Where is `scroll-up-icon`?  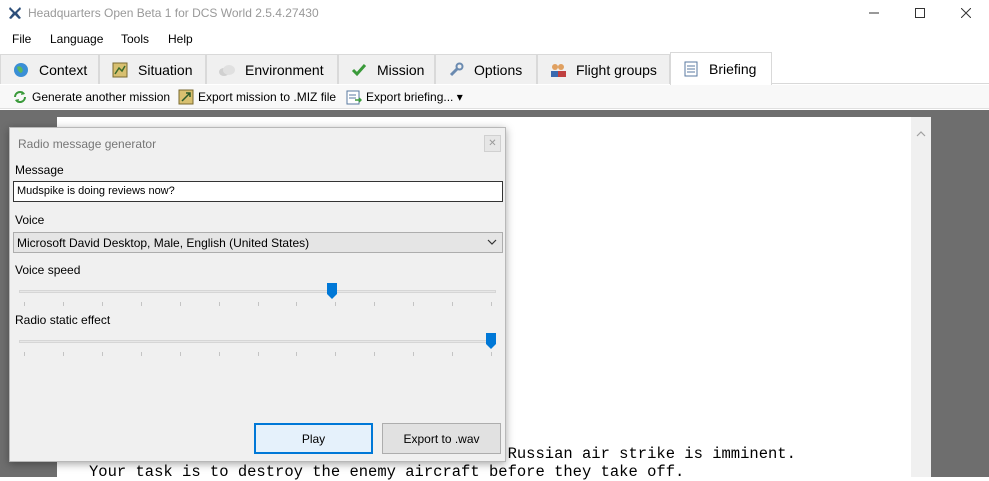 scroll-up-icon is located at coordinates (921, 134).